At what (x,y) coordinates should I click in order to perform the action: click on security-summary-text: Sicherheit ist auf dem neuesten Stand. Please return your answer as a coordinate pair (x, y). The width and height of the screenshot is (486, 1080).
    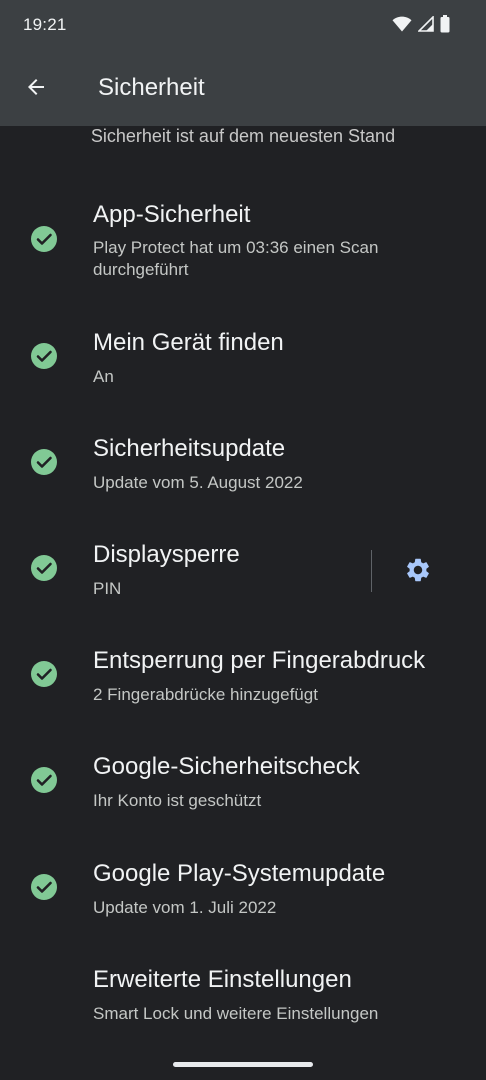
    Looking at the image, I should click on (243, 136).